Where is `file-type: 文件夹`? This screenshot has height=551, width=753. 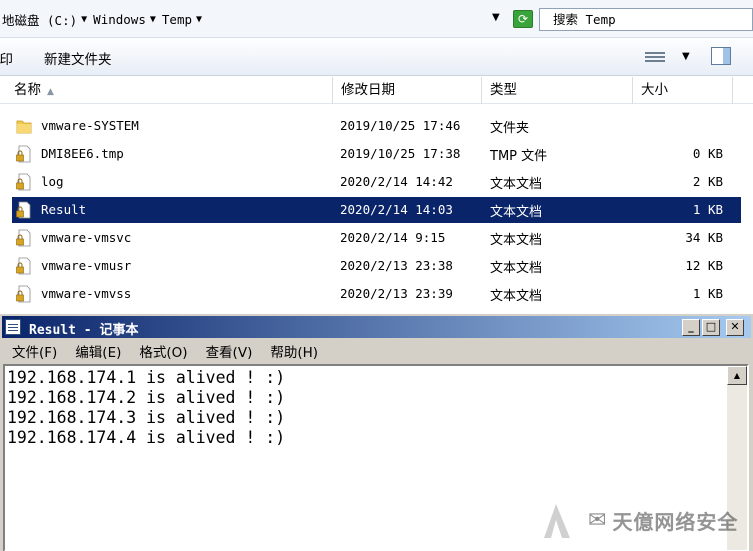
file-type: 文件夹 is located at coordinates (510, 128).